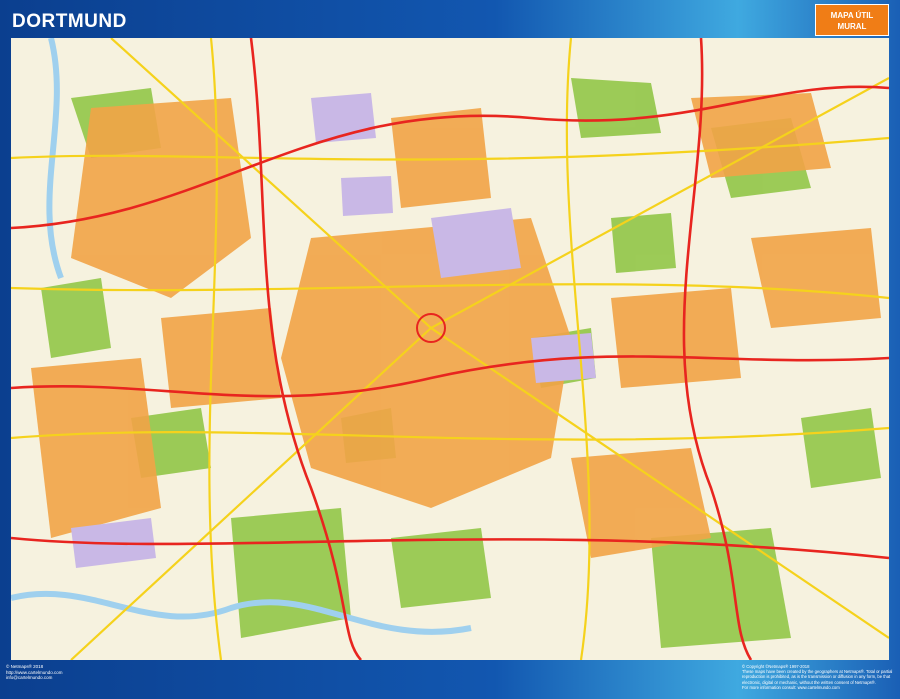 Image resolution: width=900 pixels, height=699 pixels. I want to click on map-title: DORTMUND, so click(69, 21).